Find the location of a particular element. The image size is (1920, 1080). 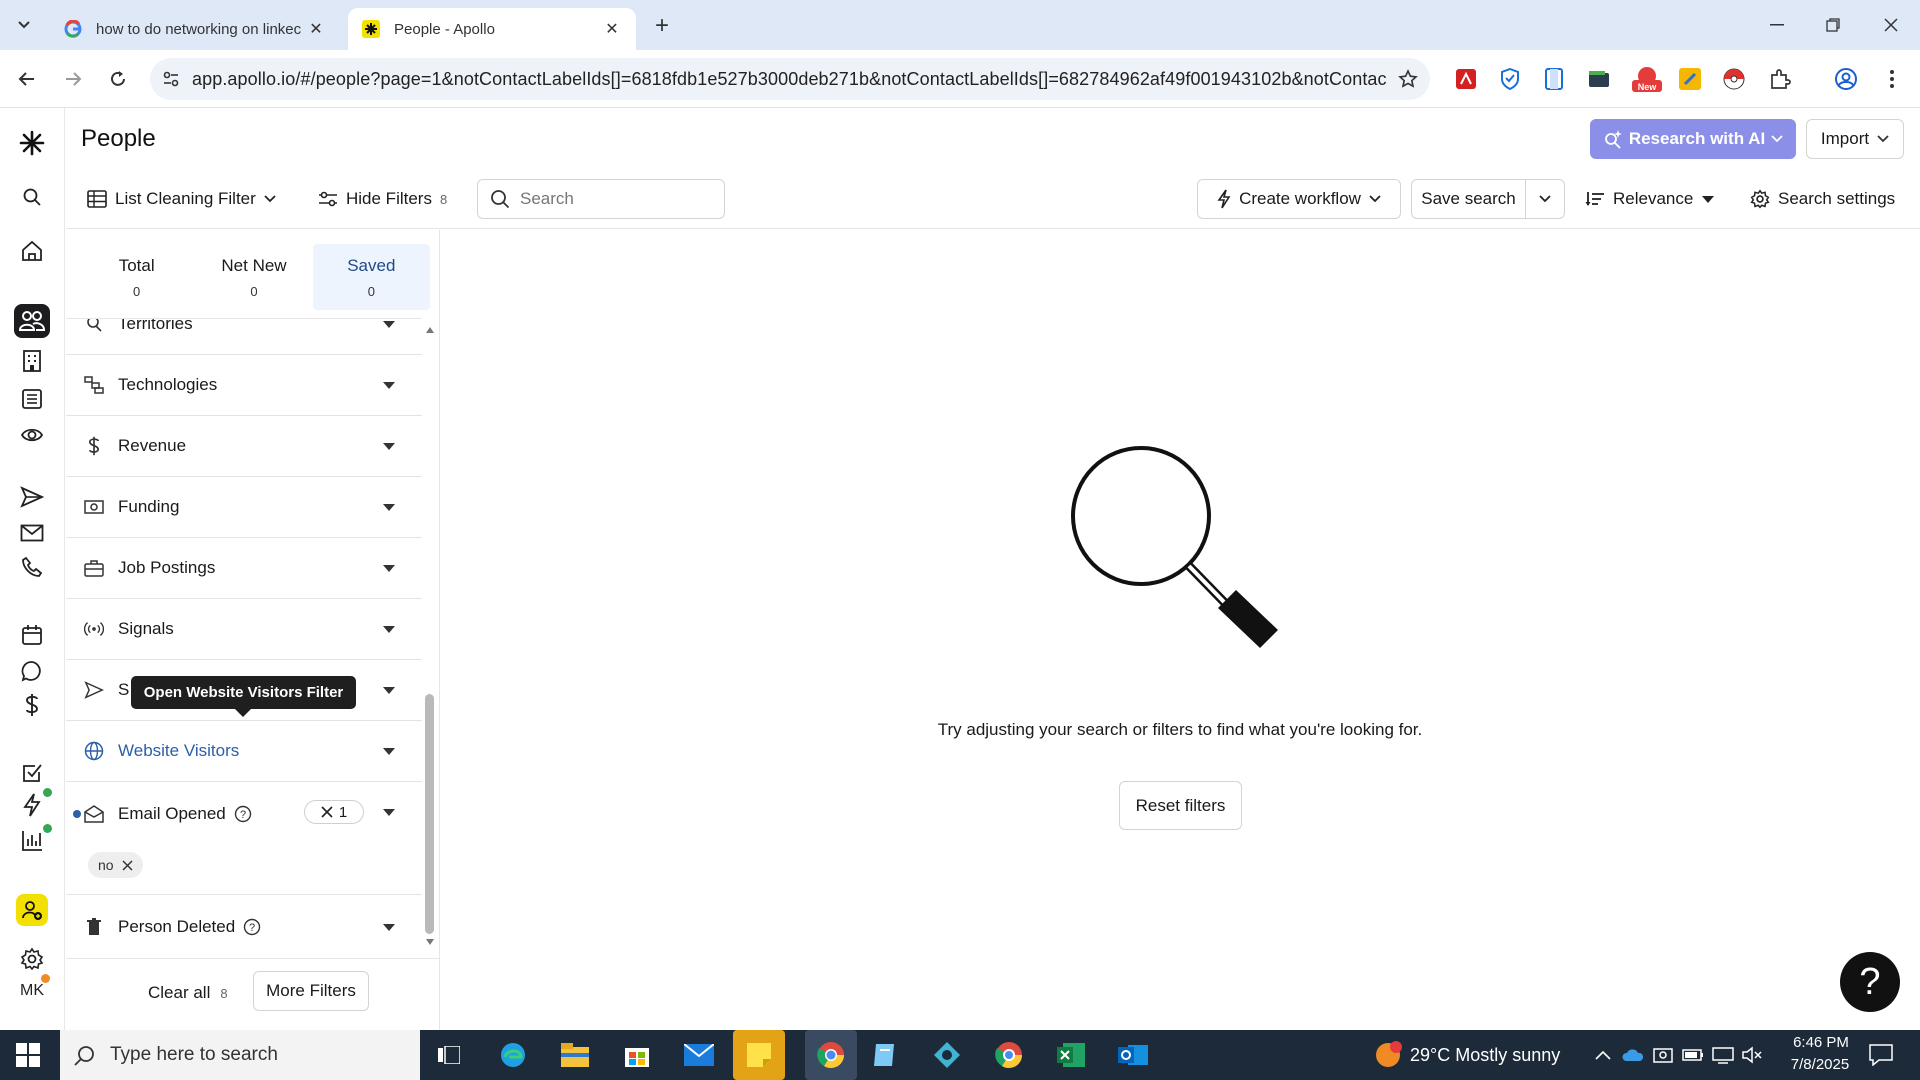

extensions-puzzle-icon is located at coordinates (1780, 79).